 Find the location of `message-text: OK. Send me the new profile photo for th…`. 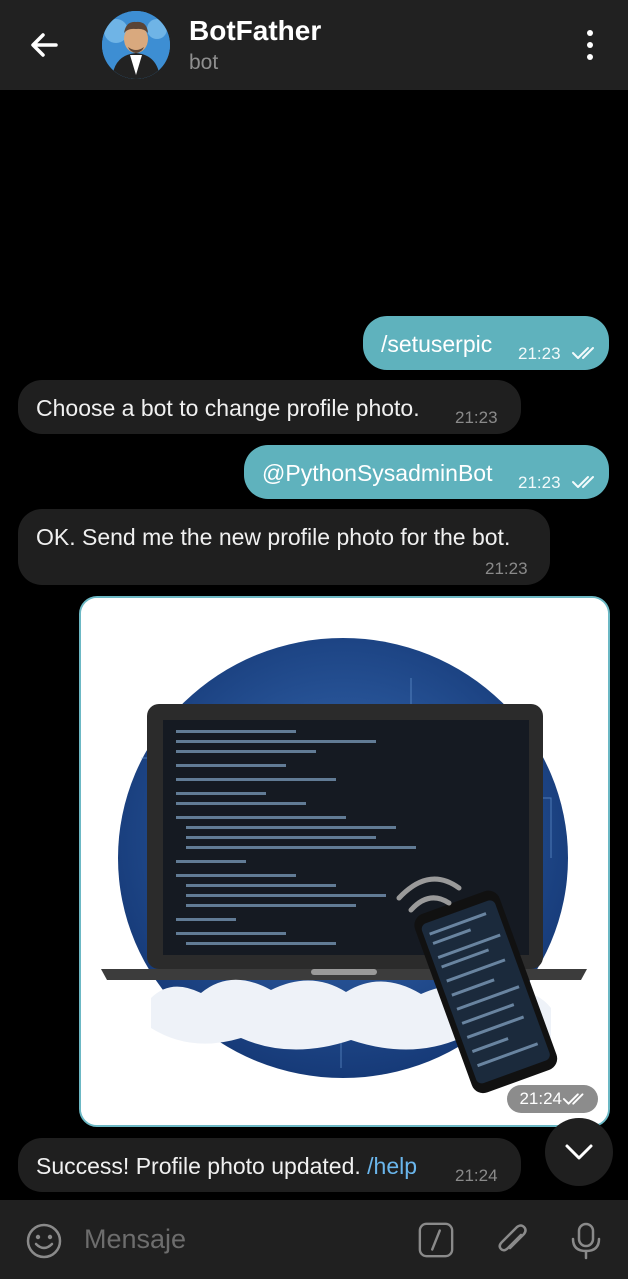

message-text: OK. Send me the new profile photo for th… is located at coordinates (273, 537).